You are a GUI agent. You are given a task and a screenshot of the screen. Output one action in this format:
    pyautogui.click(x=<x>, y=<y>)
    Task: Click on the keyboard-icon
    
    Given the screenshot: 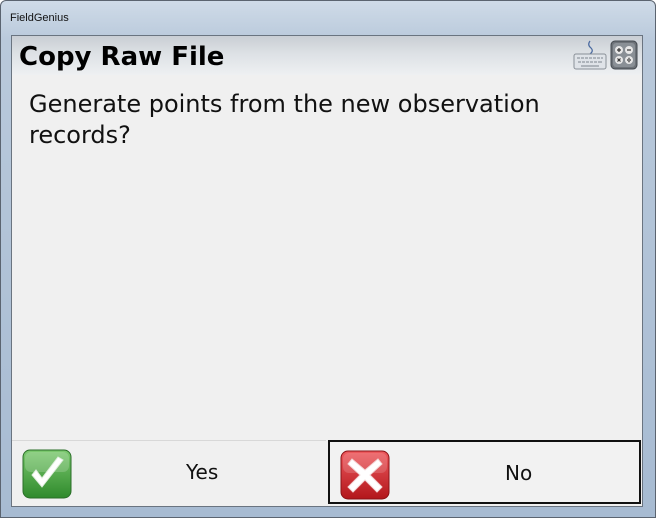 What is the action you would take?
    pyautogui.click(x=590, y=55)
    